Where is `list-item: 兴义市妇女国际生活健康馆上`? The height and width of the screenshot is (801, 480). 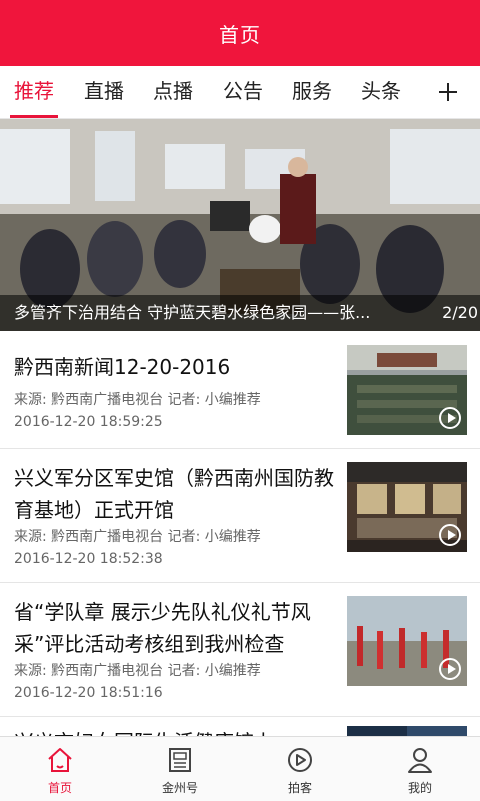 list-item: 兴义市妇女国际生活健康馆上 is located at coordinates (240, 726).